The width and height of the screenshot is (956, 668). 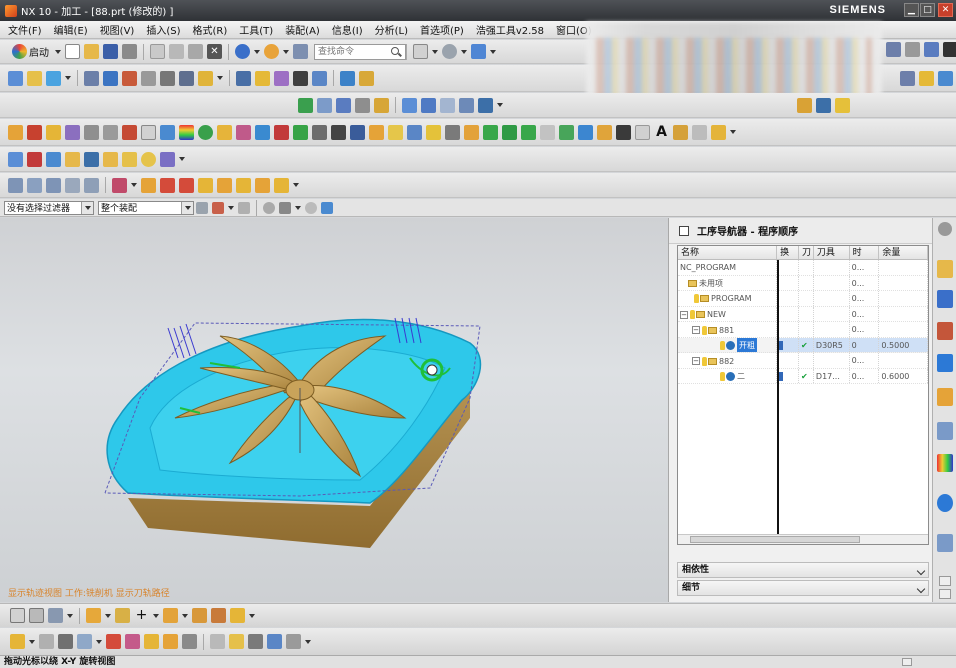 I want to click on calculator-icon, so click(x=129, y=159).